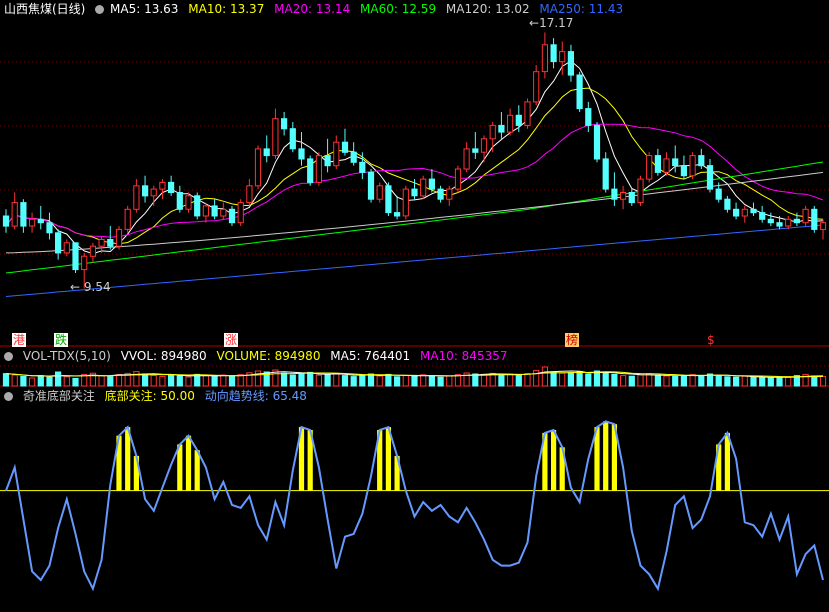 This screenshot has width=829, height=612. What do you see at coordinates (370, 356) in the screenshot?
I see `vol-ma5-label: MA5: 764401` at bounding box center [370, 356].